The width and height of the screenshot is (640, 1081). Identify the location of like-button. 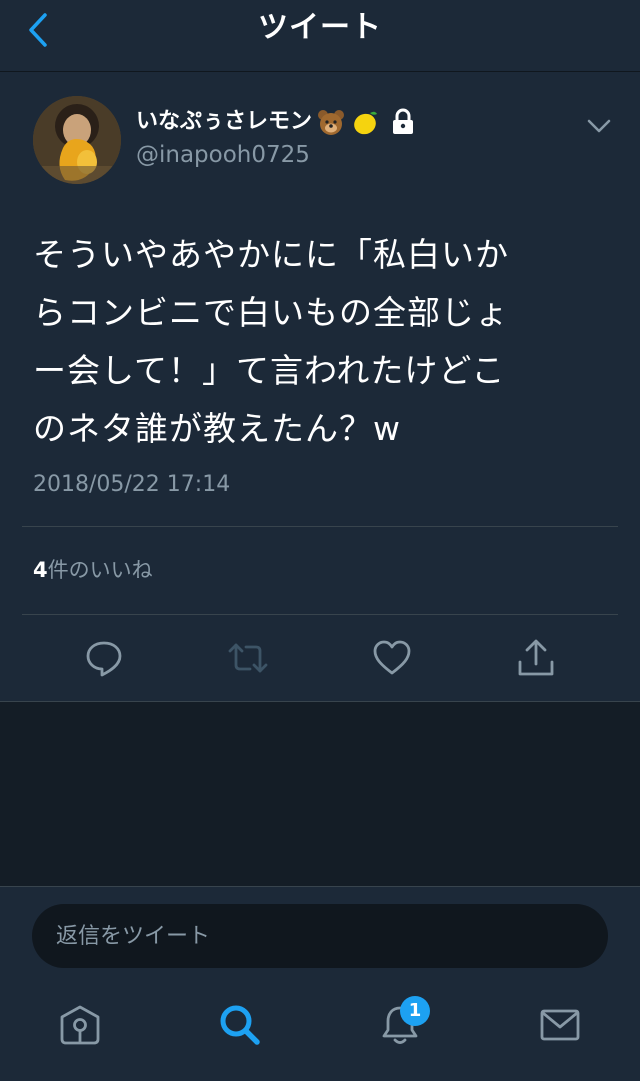
(392, 658).